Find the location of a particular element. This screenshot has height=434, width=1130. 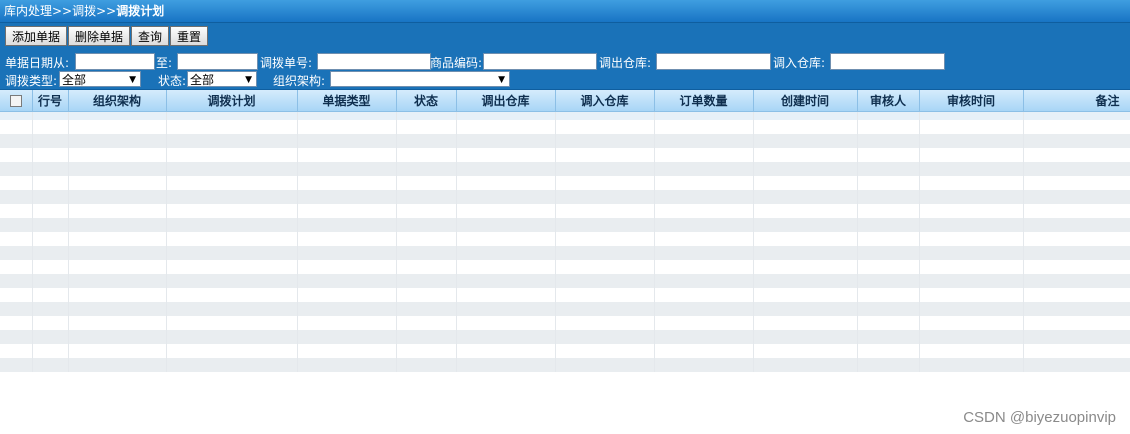

column-header: 调拨计划 is located at coordinates (232, 101).